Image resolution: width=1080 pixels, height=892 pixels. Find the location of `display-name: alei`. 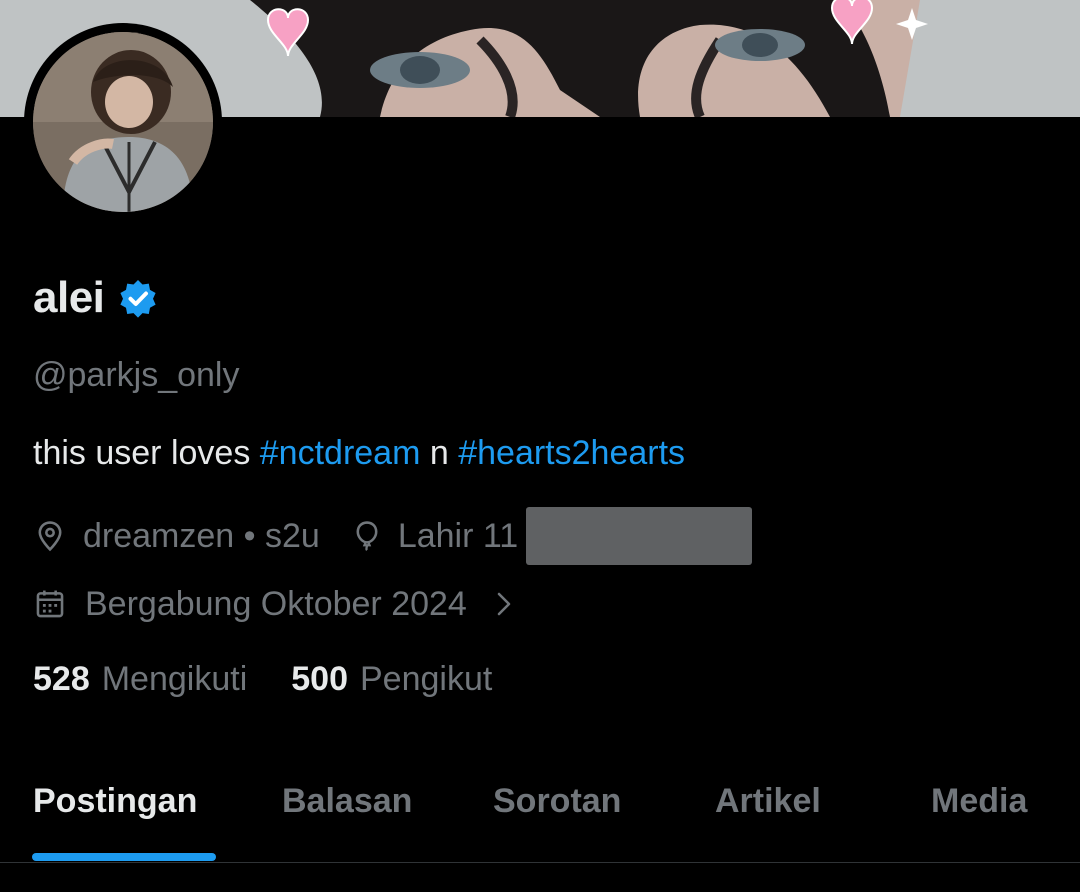

display-name: alei is located at coordinates (69, 297).